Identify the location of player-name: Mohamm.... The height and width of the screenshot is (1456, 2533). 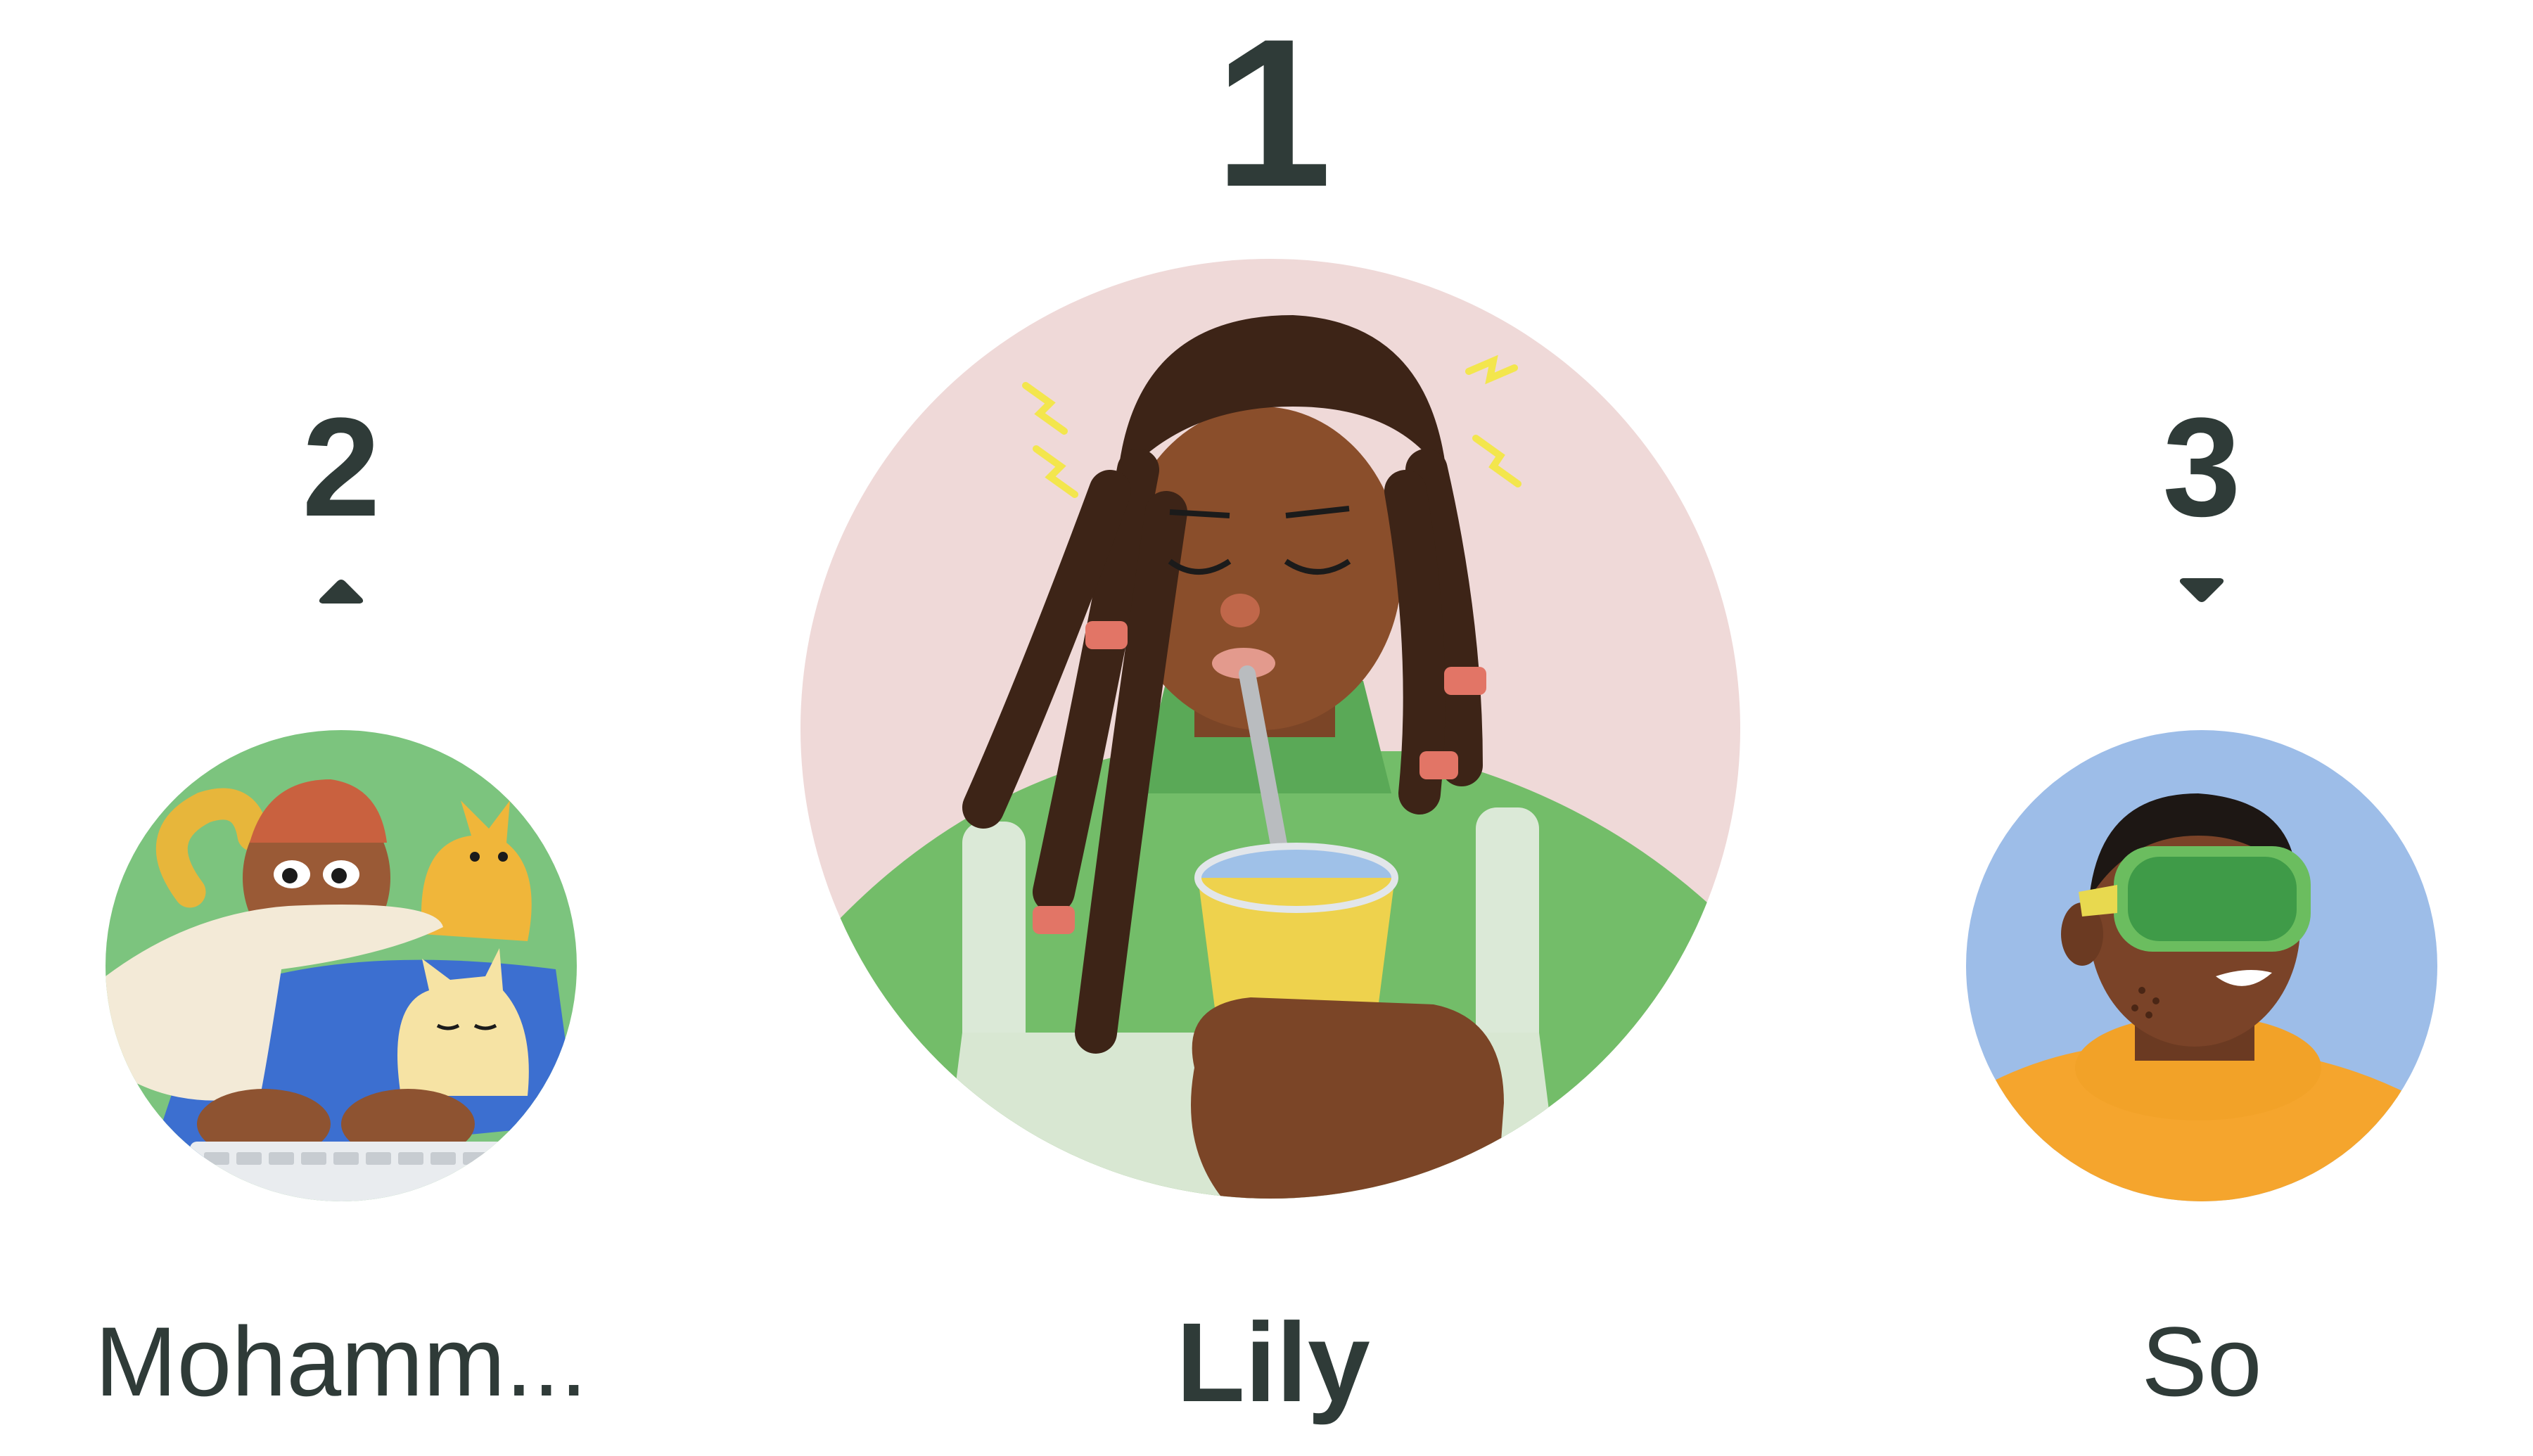
(341, 1361).